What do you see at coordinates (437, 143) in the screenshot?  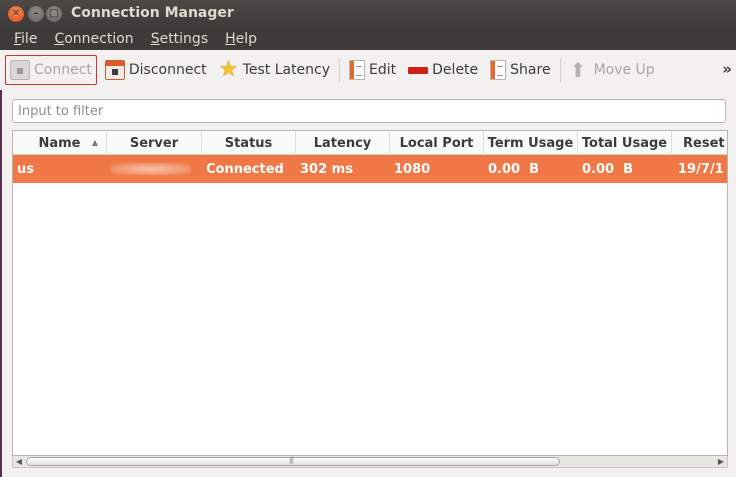 I see `column-header-local-port: Local Port` at bounding box center [437, 143].